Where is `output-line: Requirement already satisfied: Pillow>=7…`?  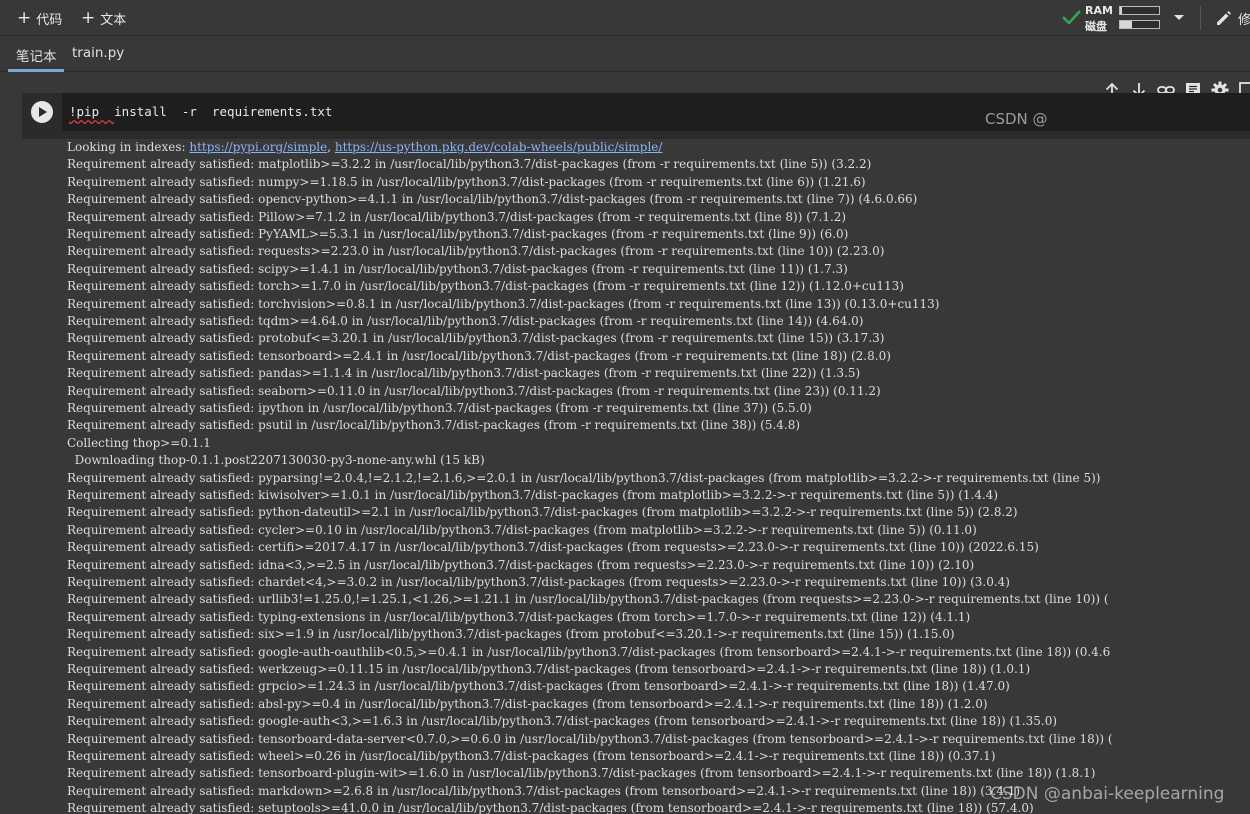 output-line: Requirement already satisfied: Pillow>=7… is located at coordinates (457, 216).